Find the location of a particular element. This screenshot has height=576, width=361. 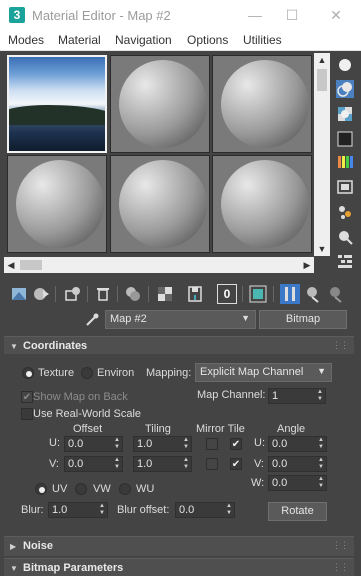

v-offset-value: 0.0 is located at coordinates (76, 464).